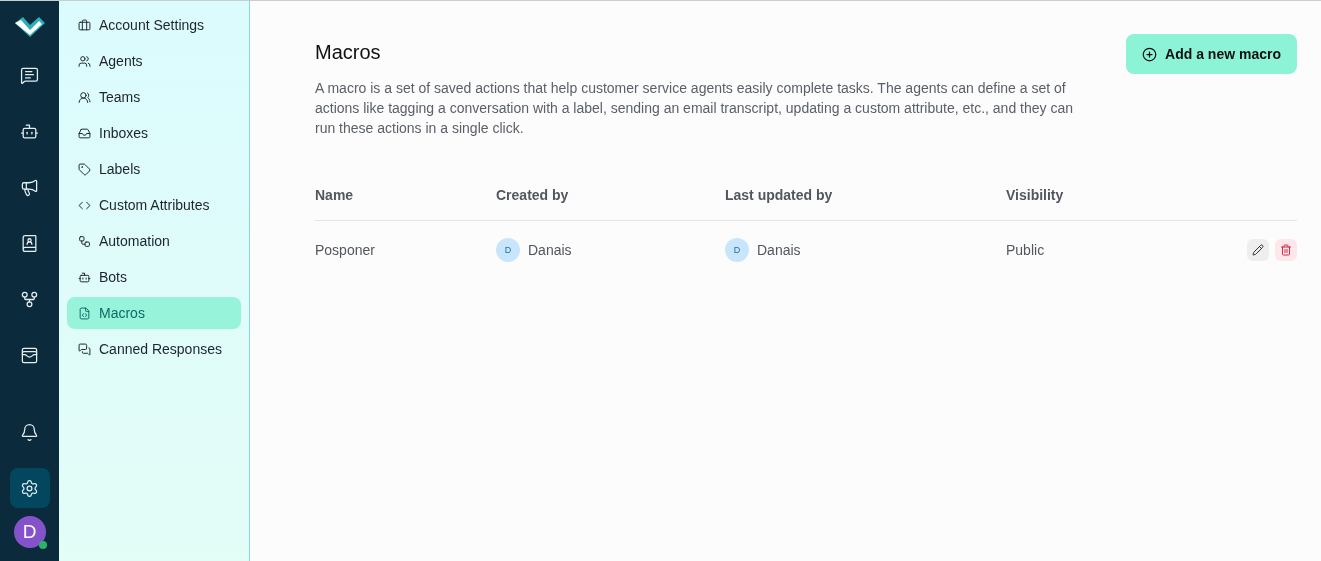  I want to click on page-title: Macros, so click(348, 52).